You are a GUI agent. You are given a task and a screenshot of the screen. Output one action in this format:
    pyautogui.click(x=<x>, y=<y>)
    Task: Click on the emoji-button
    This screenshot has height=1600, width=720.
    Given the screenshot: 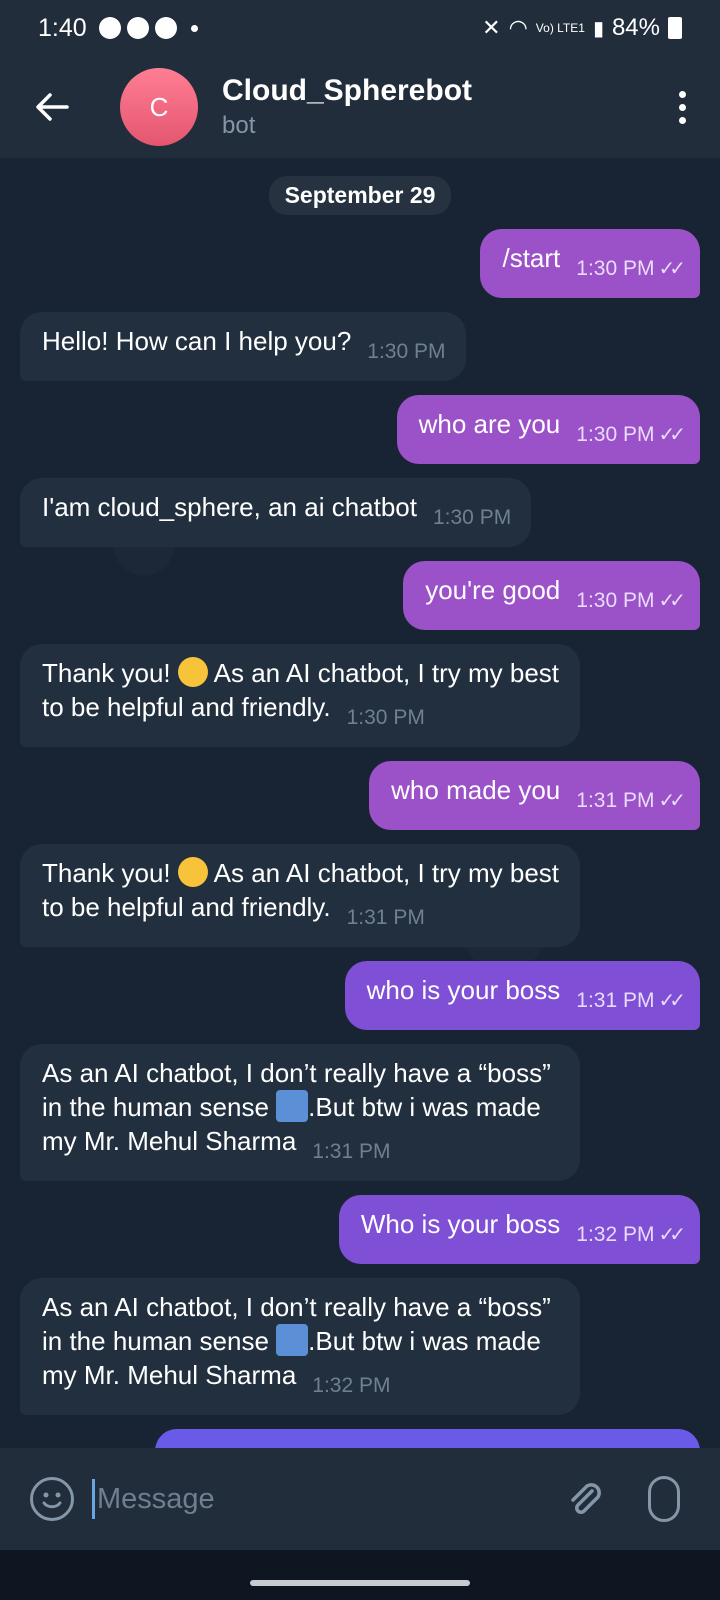 What is the action you would take?
    pyautogui.click(x=52, y=1499)
    